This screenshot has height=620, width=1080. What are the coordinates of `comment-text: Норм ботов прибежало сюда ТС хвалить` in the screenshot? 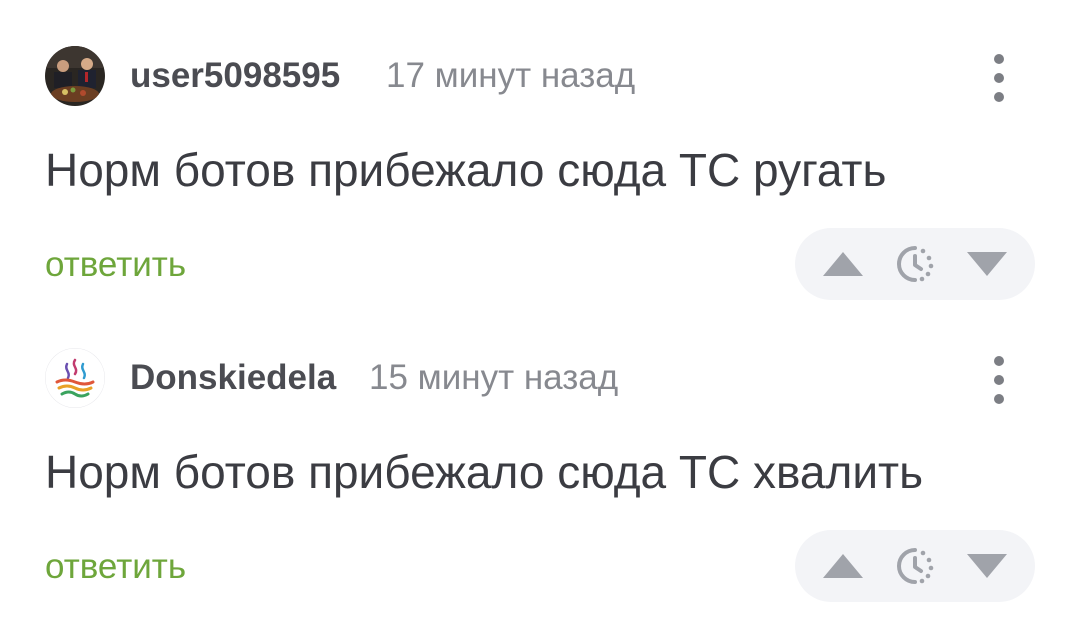 It's located at (484, 472).